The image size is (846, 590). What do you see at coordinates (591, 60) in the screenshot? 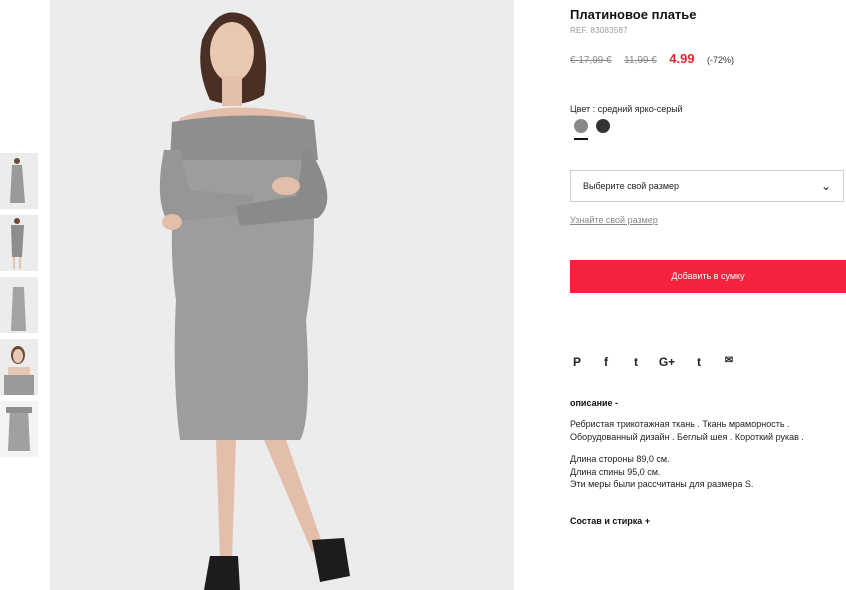
I see `old-price-1: € 17,99 €` at bounding box center [591, 60].